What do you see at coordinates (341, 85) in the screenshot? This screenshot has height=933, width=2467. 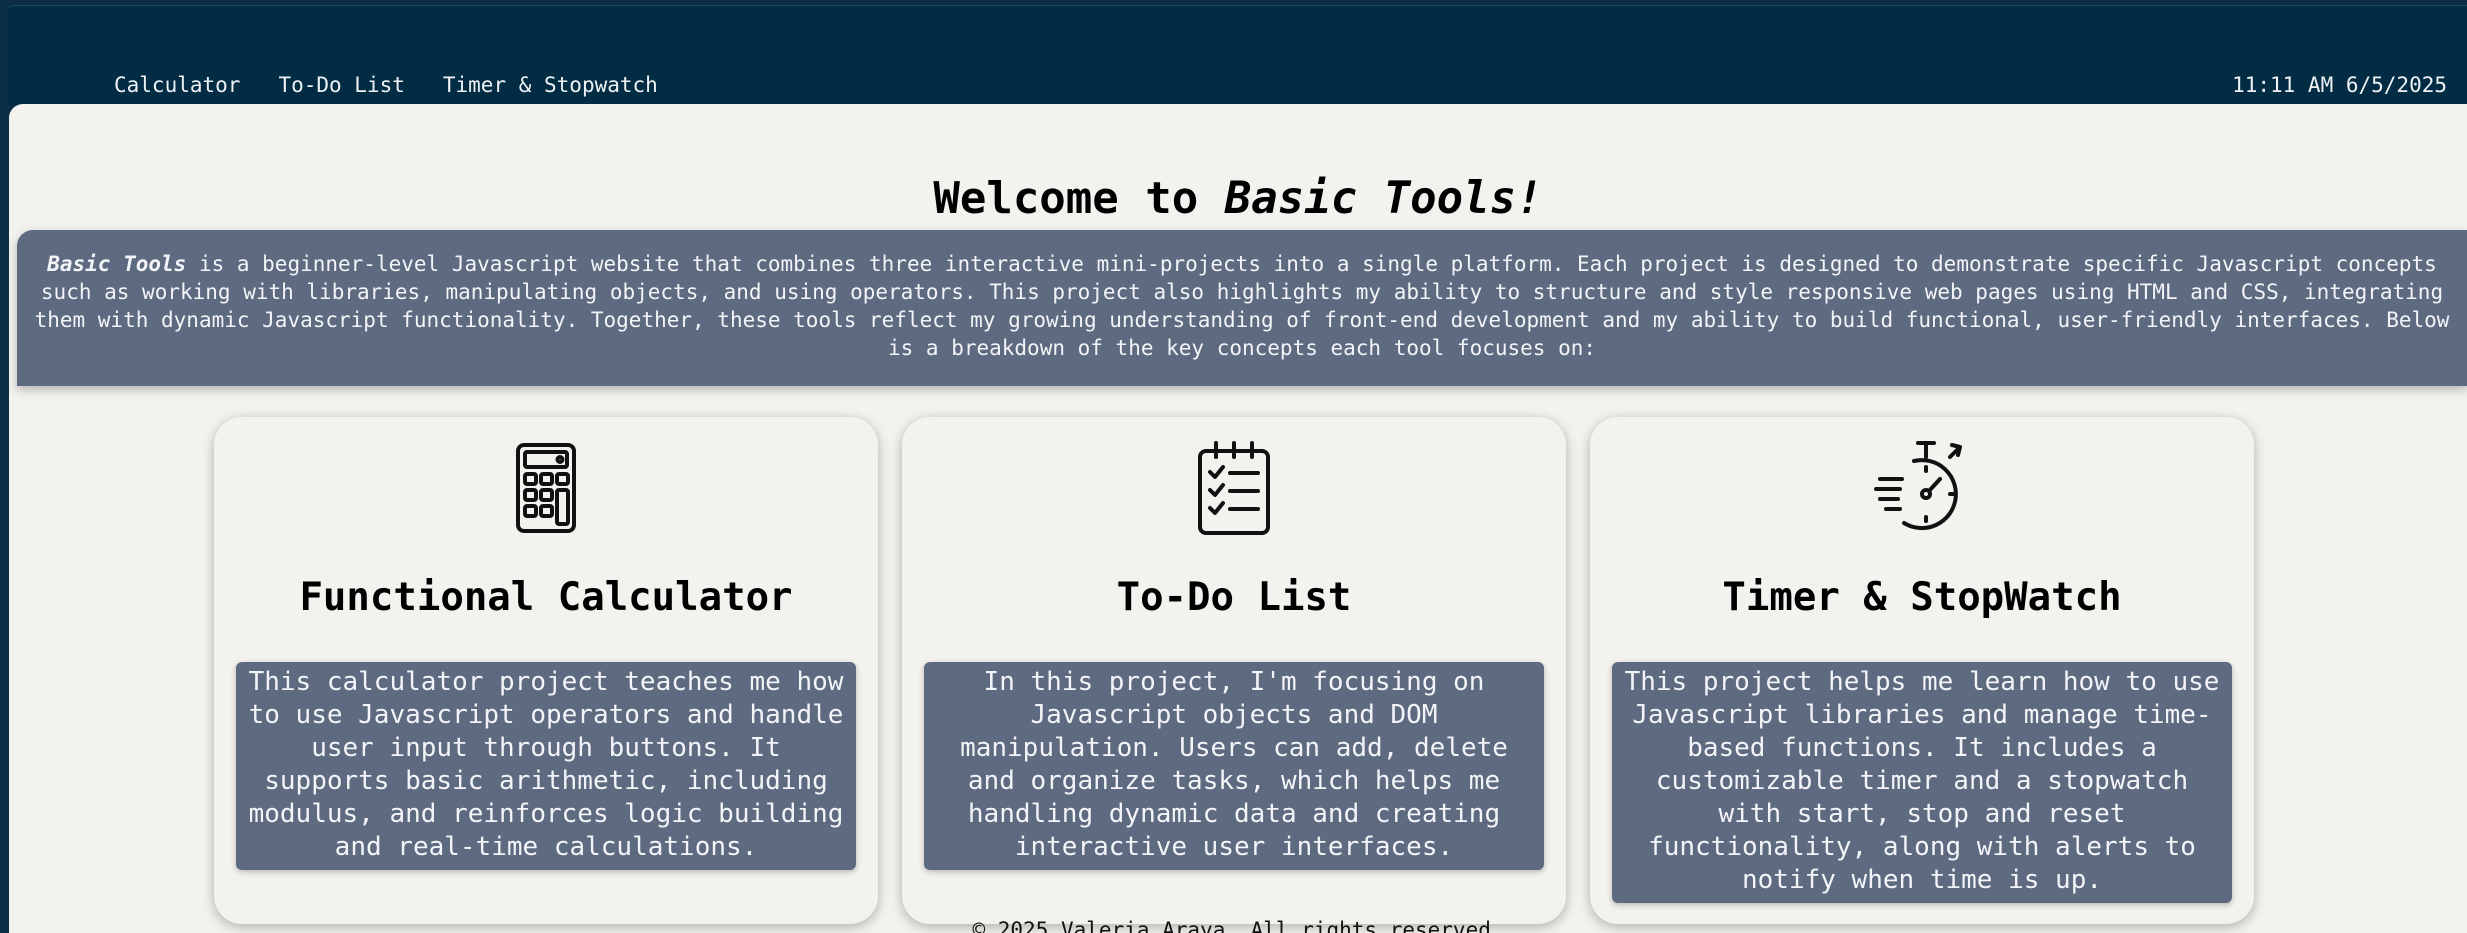 I see `nav-link-todo-list: To-Do List` at bounding box center [341, 85].